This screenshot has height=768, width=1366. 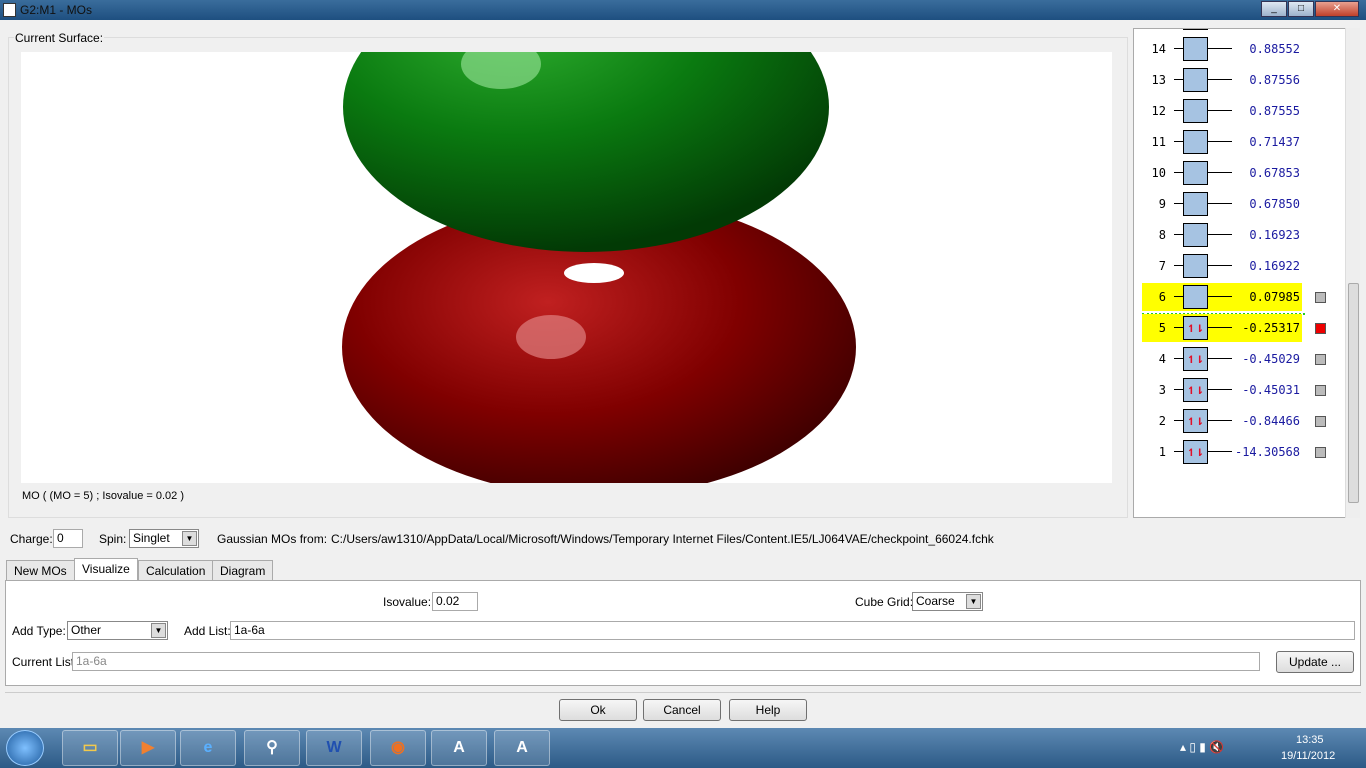 I want to click on add-list-label: Add List:, so click(x=207, y=631).